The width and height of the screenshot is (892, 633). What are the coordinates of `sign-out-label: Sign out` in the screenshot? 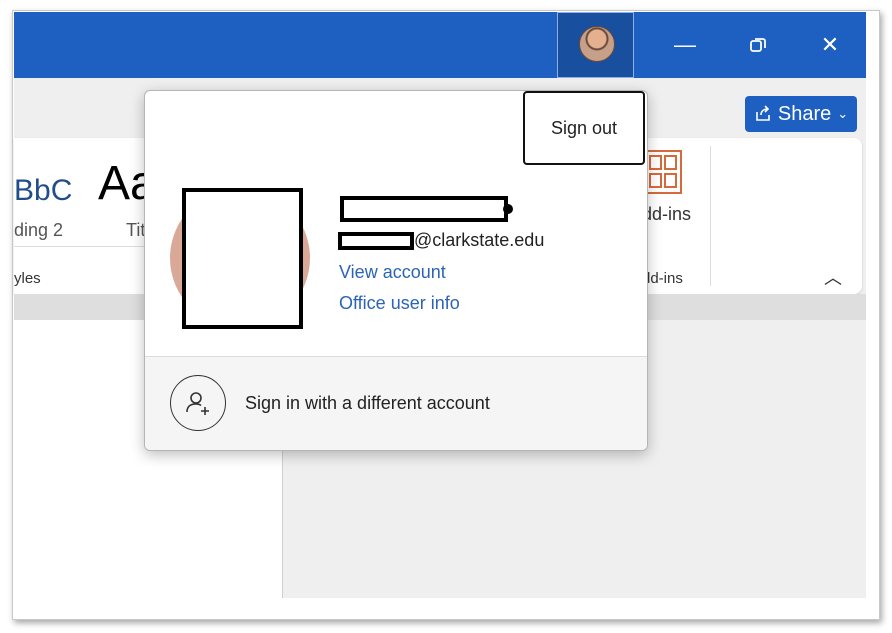 It's located at (584, 127).